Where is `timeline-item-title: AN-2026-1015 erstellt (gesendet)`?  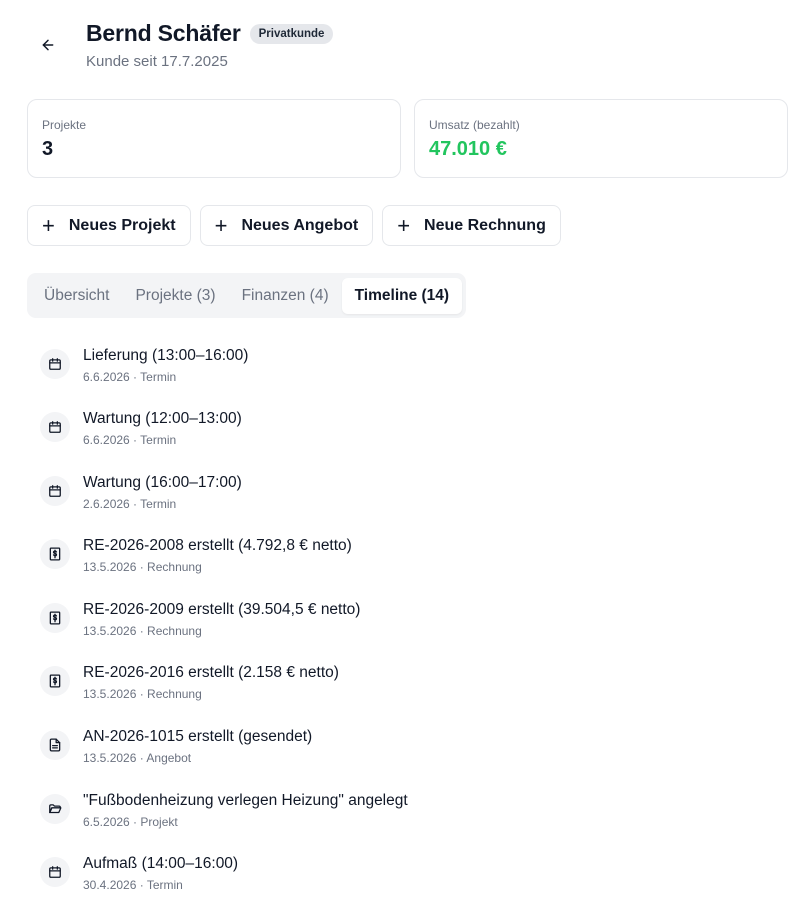 timeline-item-title: AN-2026-1015 erstellt (gesendet) is located at coordinates (198, 736).